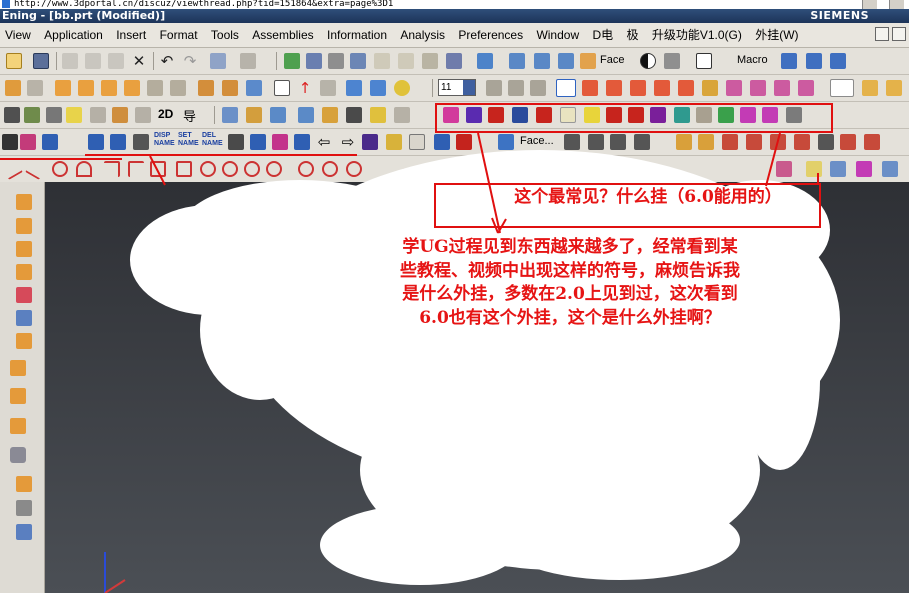 The width and height of the screenshot is (909, 593). What do you see at coordinates (648, 197) in the screenshot?
I see `plugin-question-note: 这个最常见？什么挂（6.0能用的）` at bounding box center [648, 197].